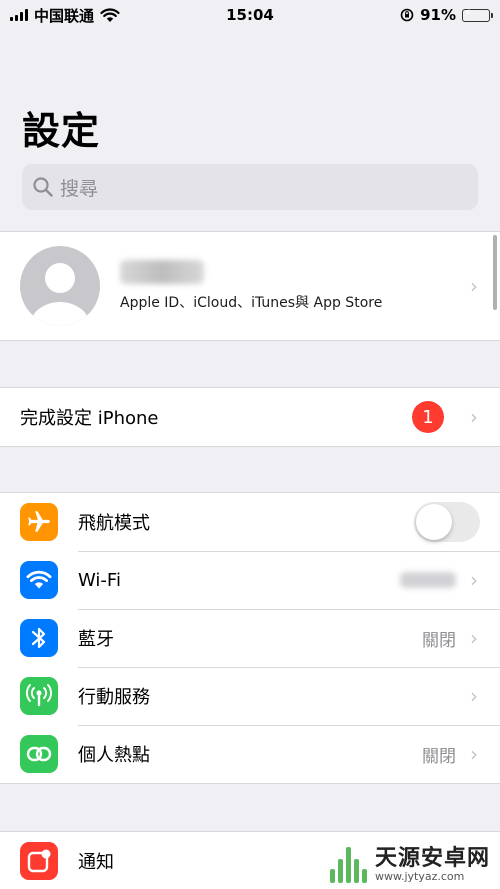 This screenshot has width=500, height=889. Describe the element at coordinates (495, 272) in the screenshot. I see `scroll-indicator` at that location.